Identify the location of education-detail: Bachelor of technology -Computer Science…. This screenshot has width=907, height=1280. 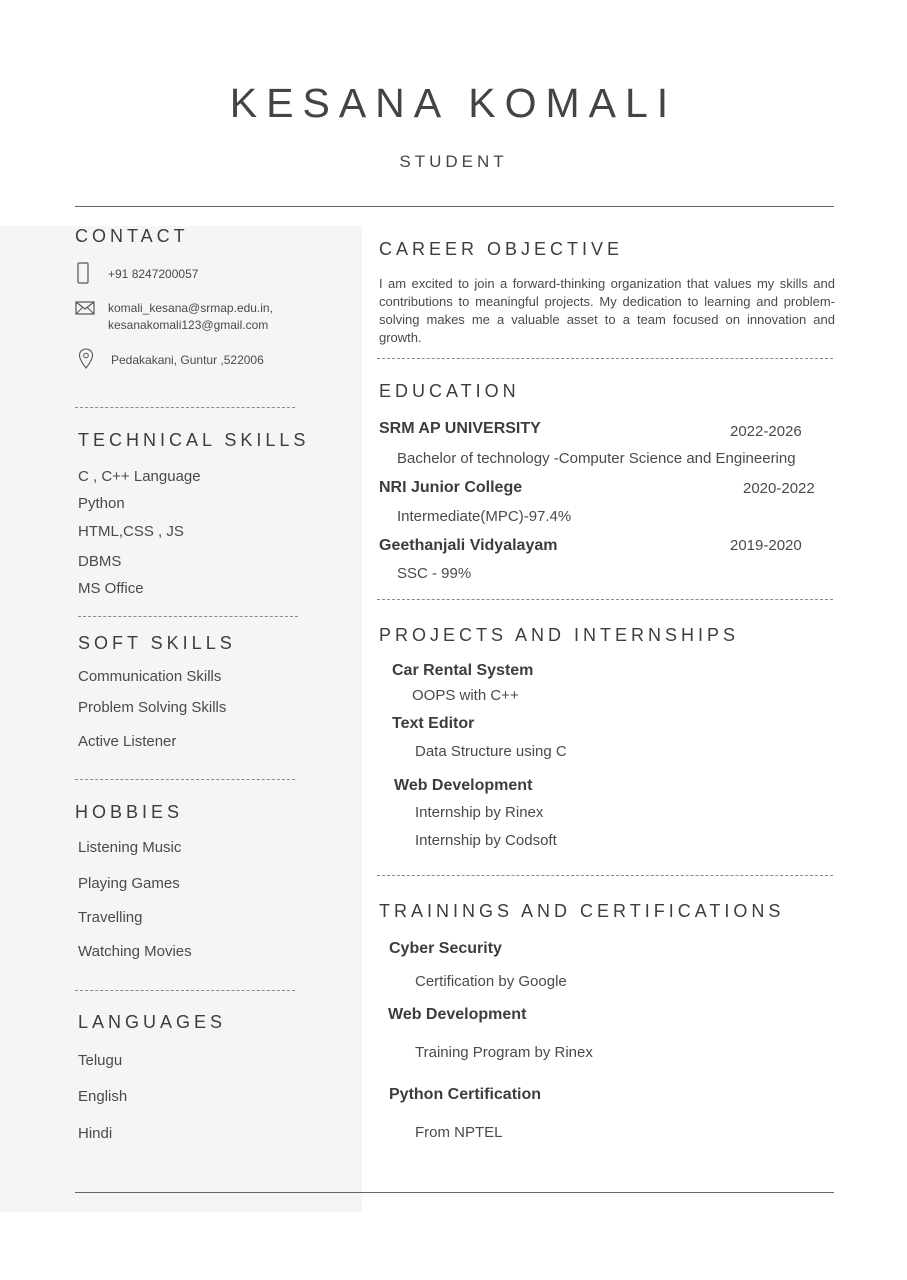
(596, 458).